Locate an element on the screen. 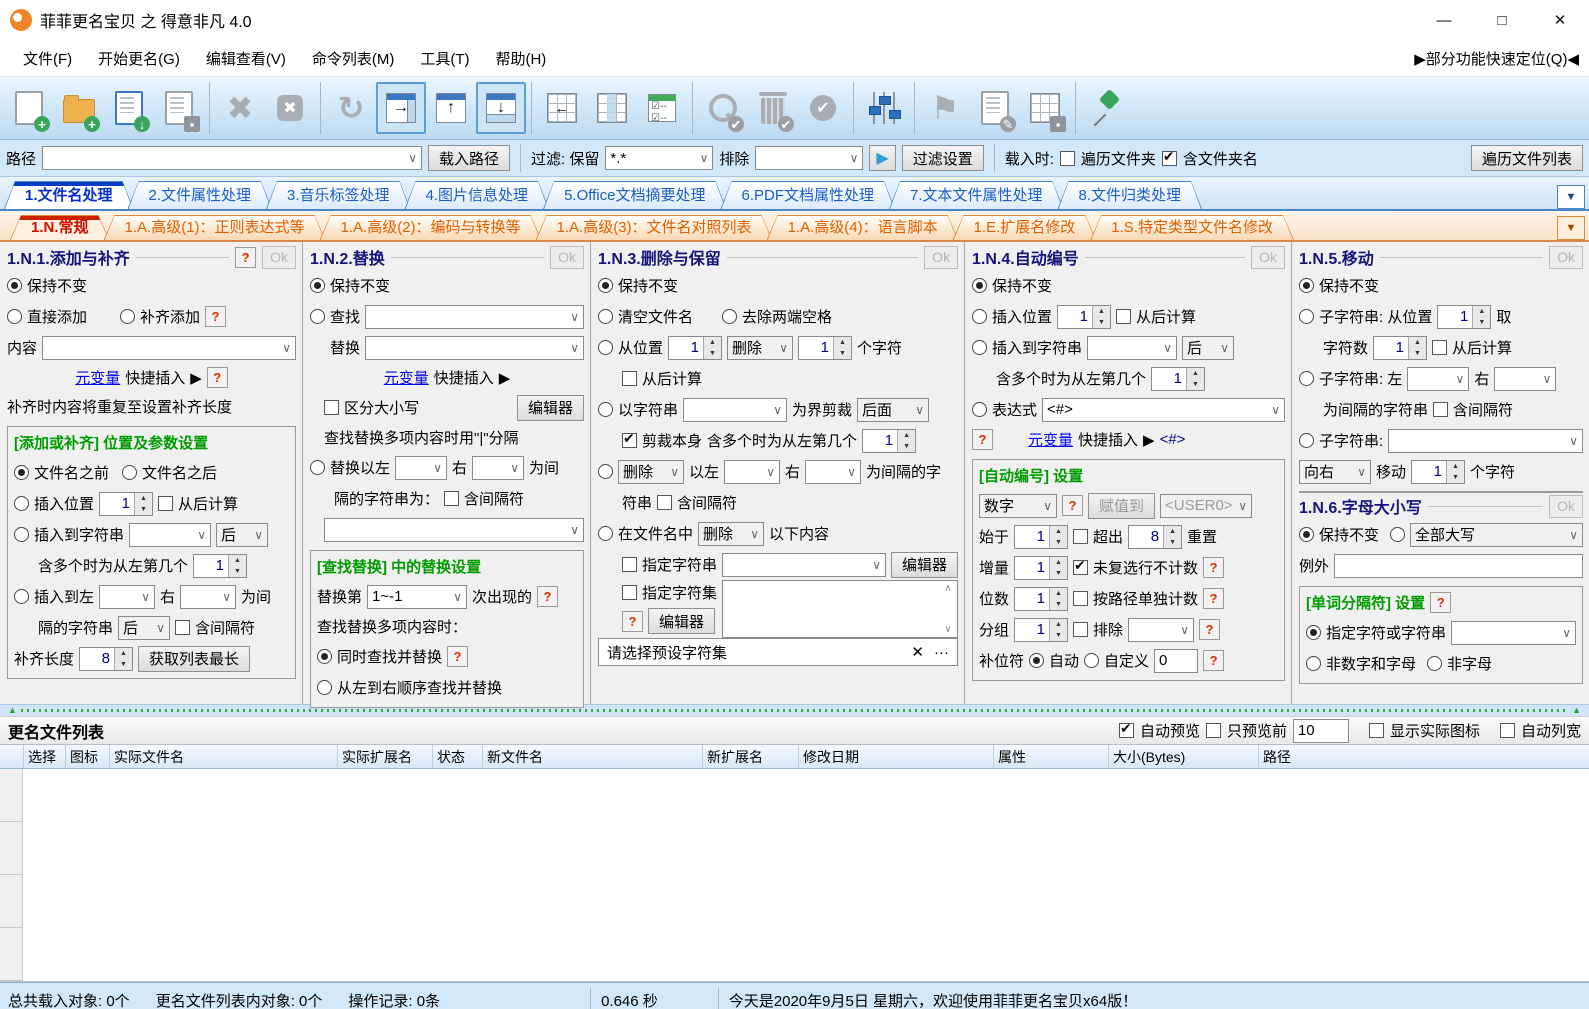 The height and width of the screenshot is (1009, 1589). column-select: 选择 is located at coordinates (45, 756).